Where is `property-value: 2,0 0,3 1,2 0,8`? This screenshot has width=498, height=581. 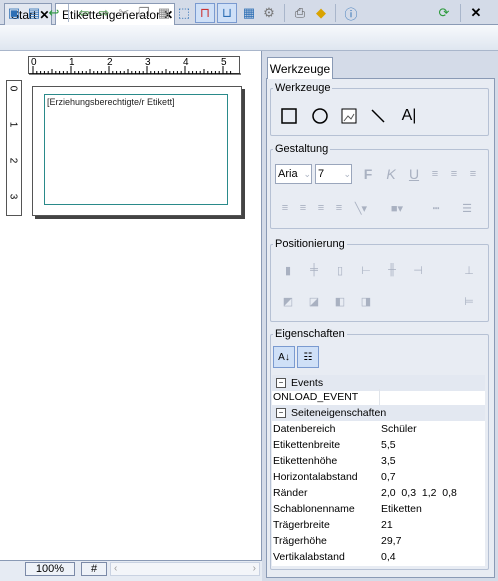
property-value: 2,0 0,3 1,2 0,8 is located at coordinates (418, 493).